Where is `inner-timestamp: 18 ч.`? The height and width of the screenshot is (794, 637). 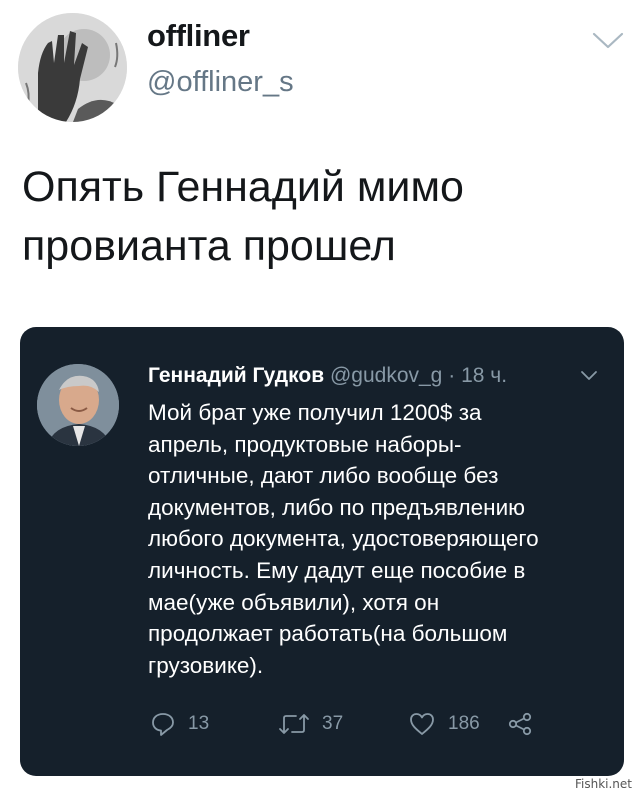 inner-timestamp: 18 ч. is located at coordinates (484, 375).